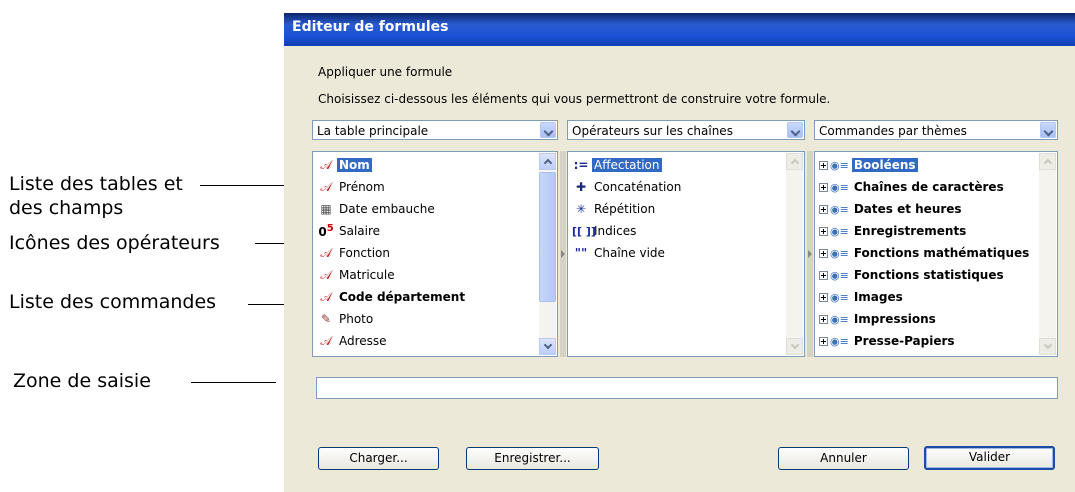 The width and height of the screenshot is (1075, 492). I want to click on callout-commands: Liste des commandes, so click(113, 302).